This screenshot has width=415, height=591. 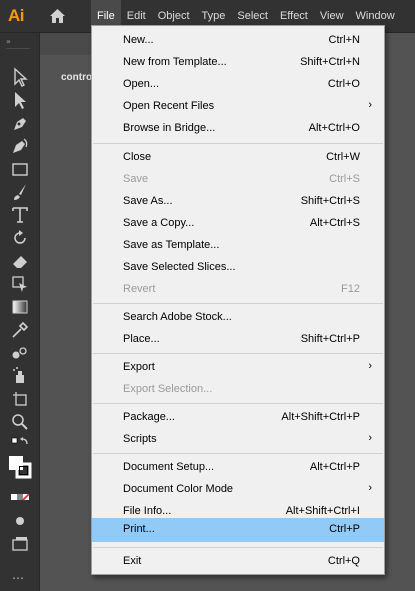 What do you see at coordinates (20, 215) in the screenshot?
I see `type-tool-icon` at bounding box center [20, 215].